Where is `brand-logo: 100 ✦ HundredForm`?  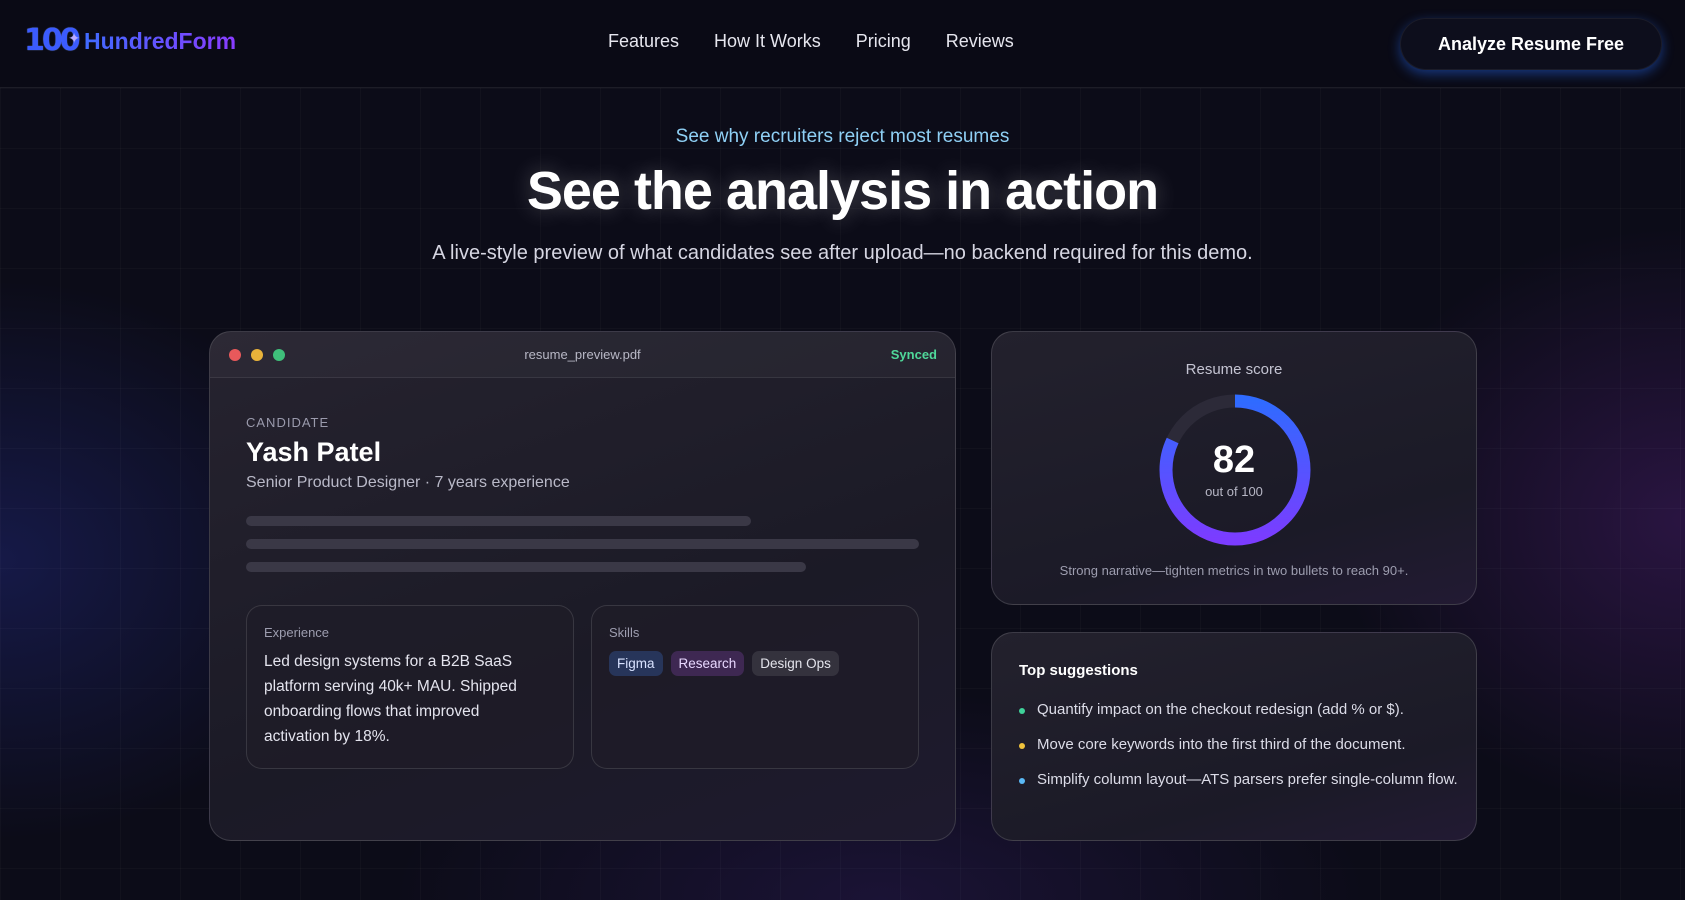 brand-logo: 100 ✦ HundredForm is located at coordinates (130, 41).